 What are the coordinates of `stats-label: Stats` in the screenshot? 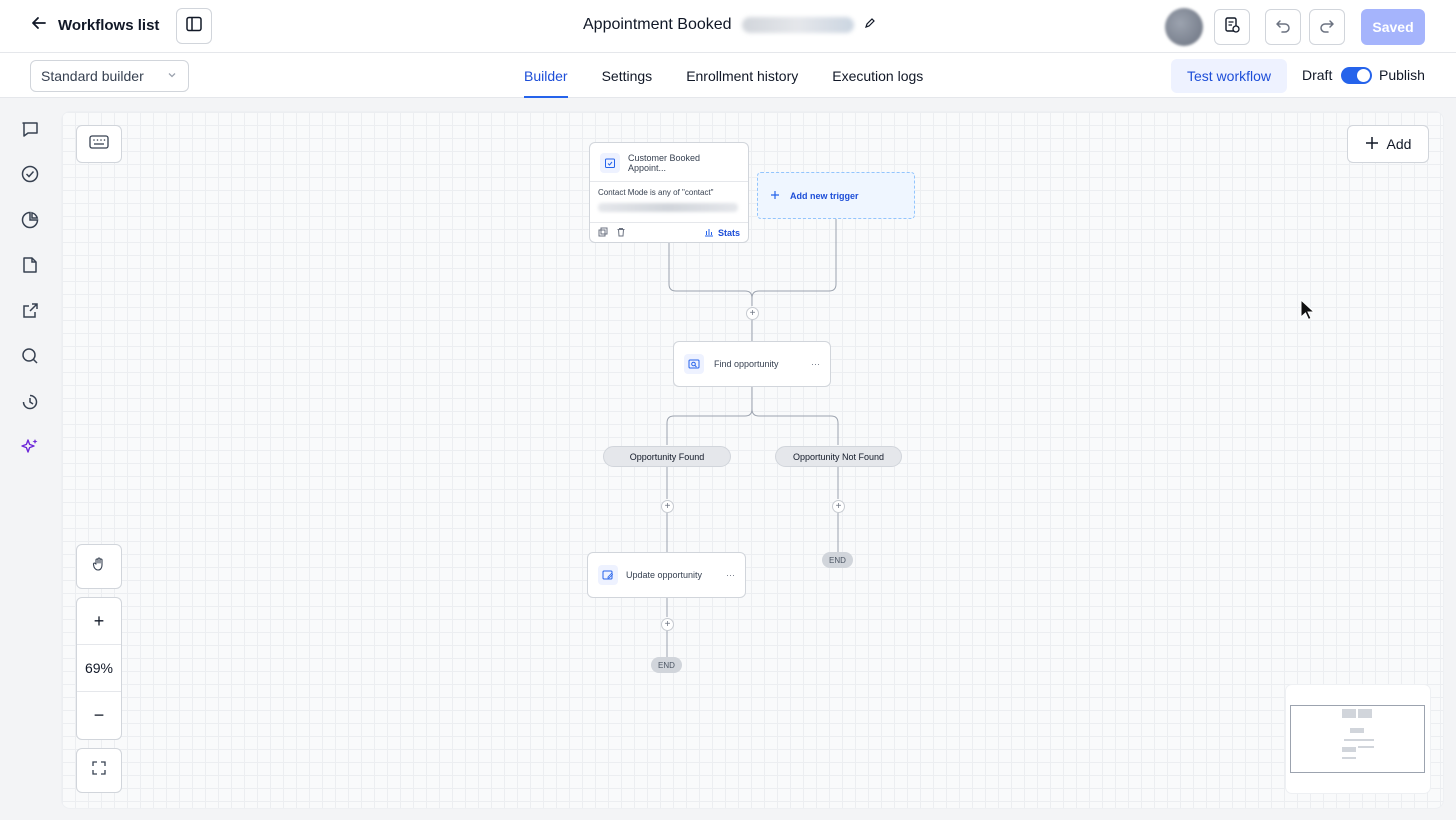 It's located at (728, 232).